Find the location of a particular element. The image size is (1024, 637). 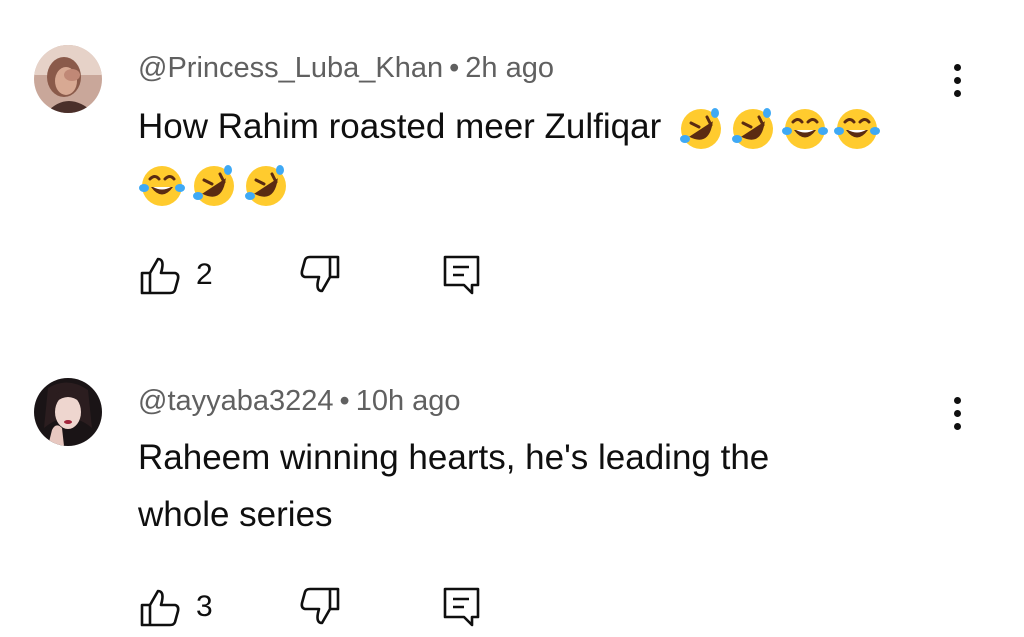

like-button: 2 is located at coordinates (175, 275).